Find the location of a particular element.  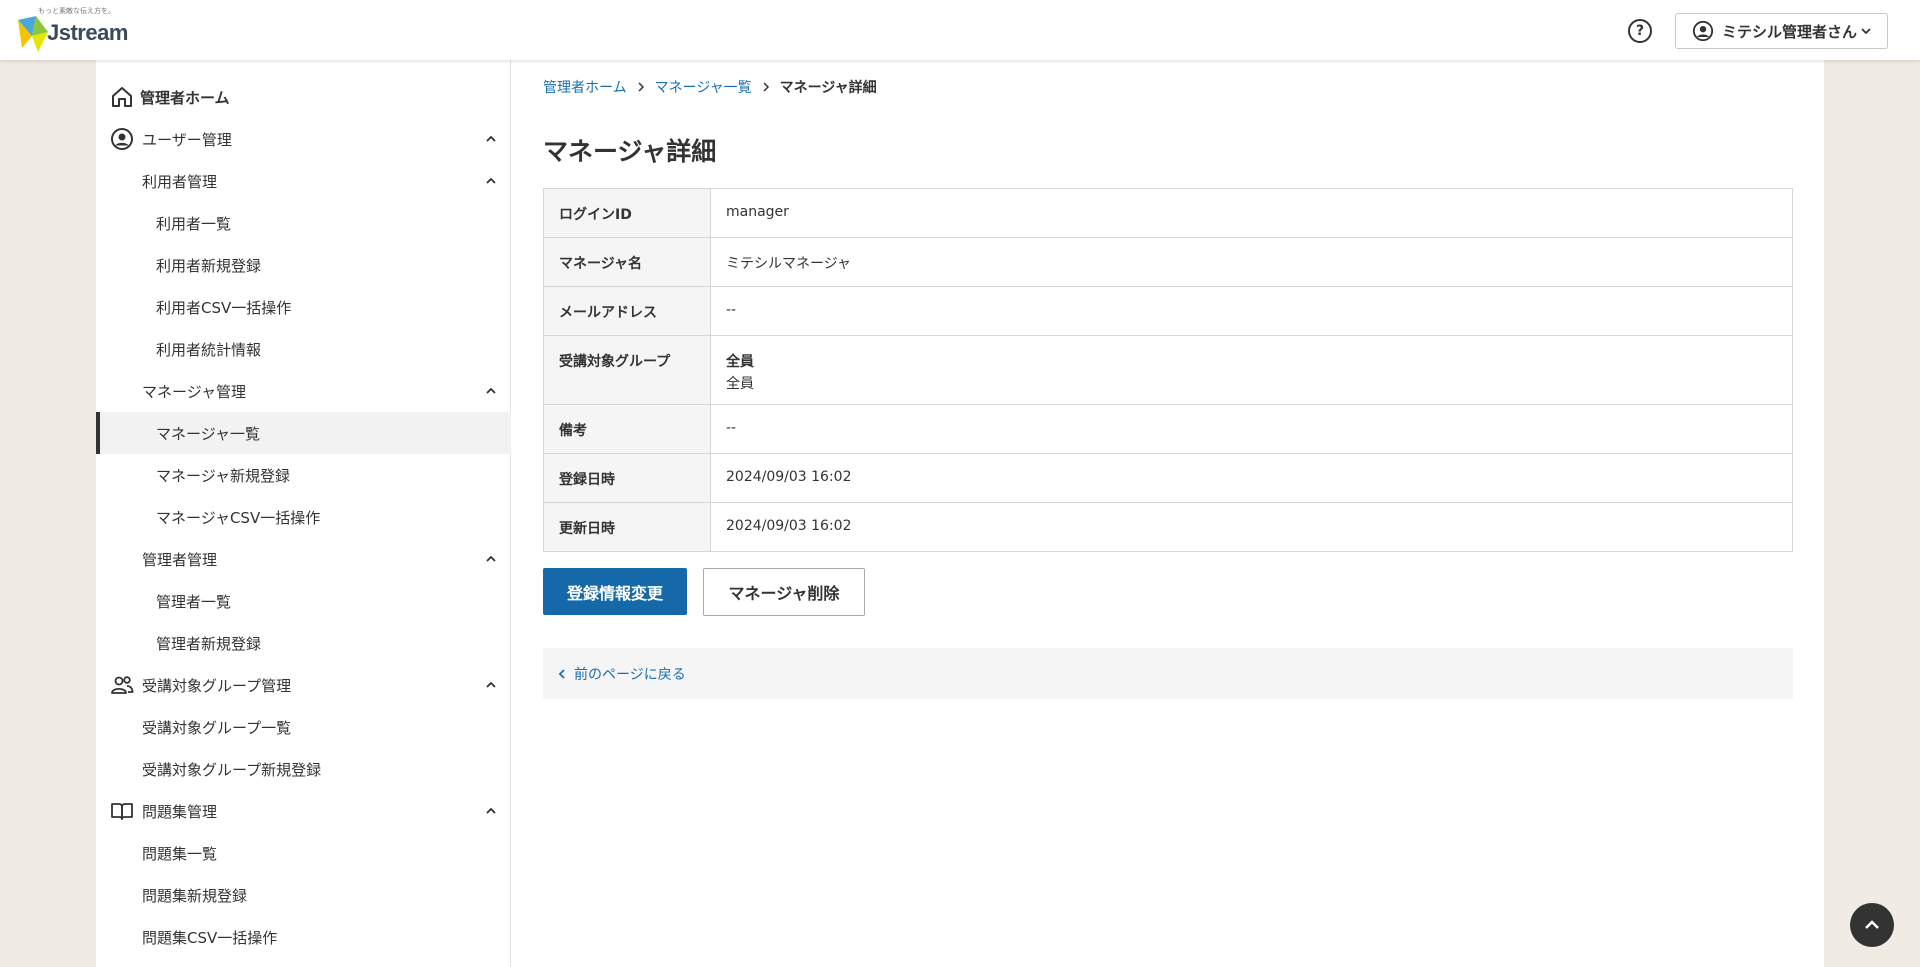

target-group-name: 全員 is located at coordinates (740, 362).